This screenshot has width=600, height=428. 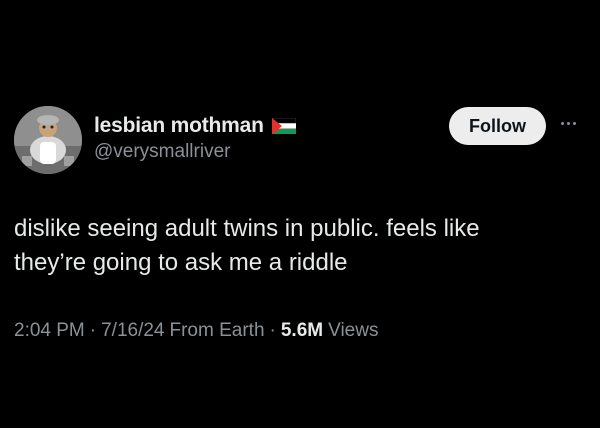 I want to click on more-icon, so click(x=571, y=123).